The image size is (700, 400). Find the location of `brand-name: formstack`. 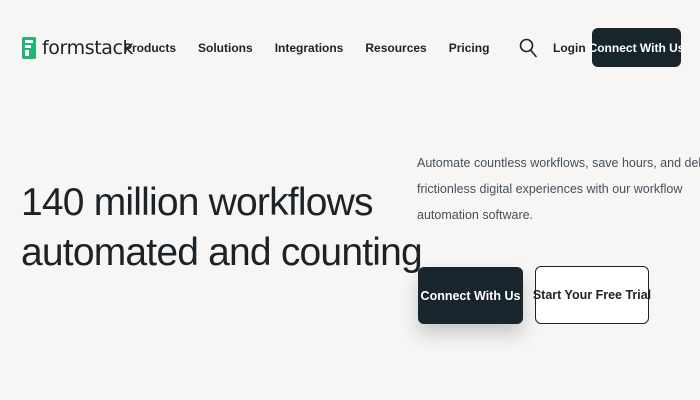

brand-name: formstack is located at coordinates (88, 48).